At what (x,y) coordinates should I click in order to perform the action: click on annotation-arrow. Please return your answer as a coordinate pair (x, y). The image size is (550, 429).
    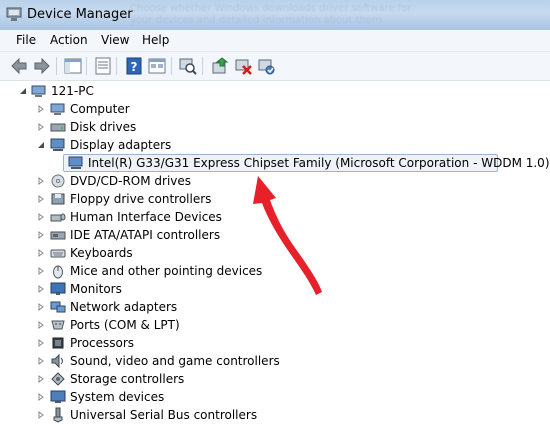
    Looking at the image, I should click on (287, 235).